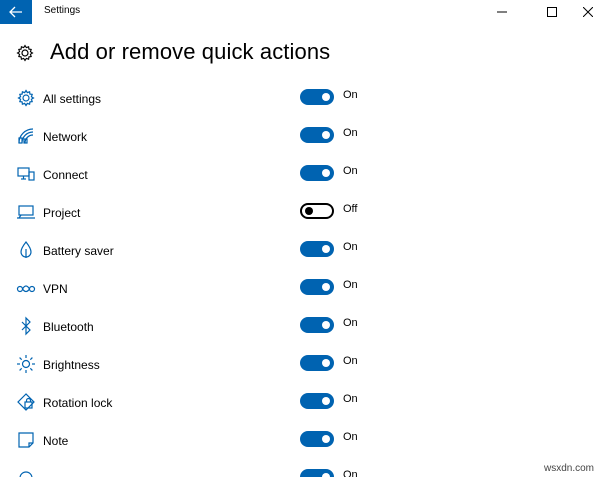  What do you see at coordinates (26, 288) in the screenshot?
I see `vpn-icon` at bounding box center [26, 288].